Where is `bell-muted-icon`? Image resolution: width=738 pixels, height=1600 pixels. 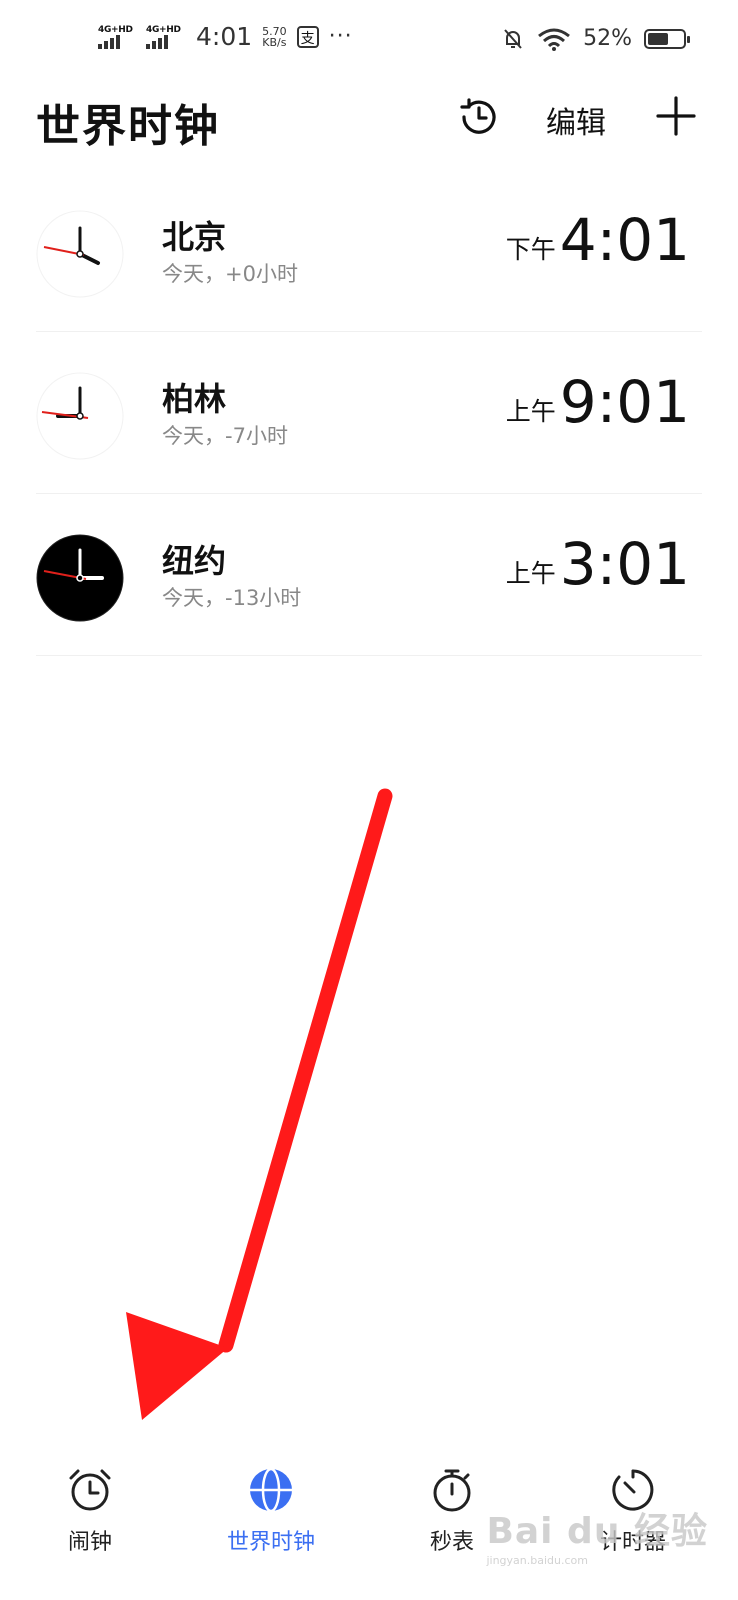 bell-muted-icon is located at coordinates (513, 38).